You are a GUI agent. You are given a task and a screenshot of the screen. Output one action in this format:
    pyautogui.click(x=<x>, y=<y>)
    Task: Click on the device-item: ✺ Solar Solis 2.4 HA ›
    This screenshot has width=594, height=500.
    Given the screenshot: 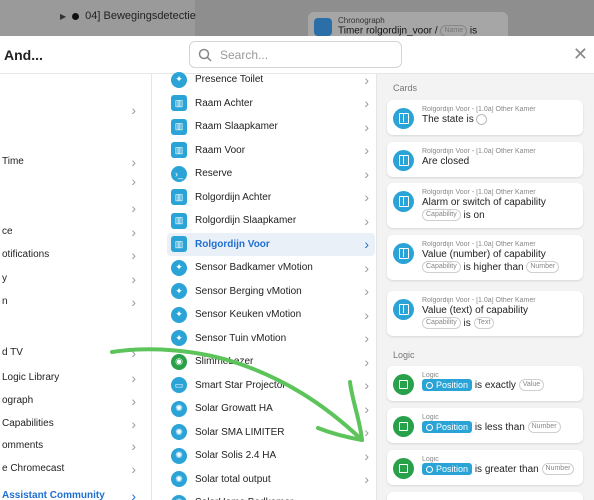 What is the action you would take?
    pyautogui.click(x=271, y=455)
    